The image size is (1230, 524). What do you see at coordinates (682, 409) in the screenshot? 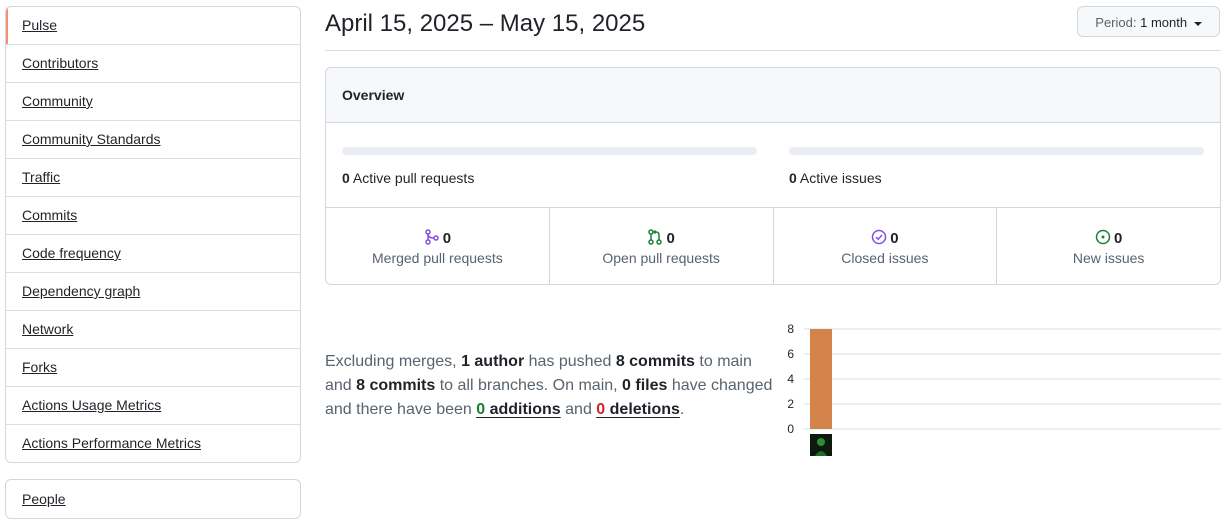
I see `summary-text: .` at bounding box center [682, 409].